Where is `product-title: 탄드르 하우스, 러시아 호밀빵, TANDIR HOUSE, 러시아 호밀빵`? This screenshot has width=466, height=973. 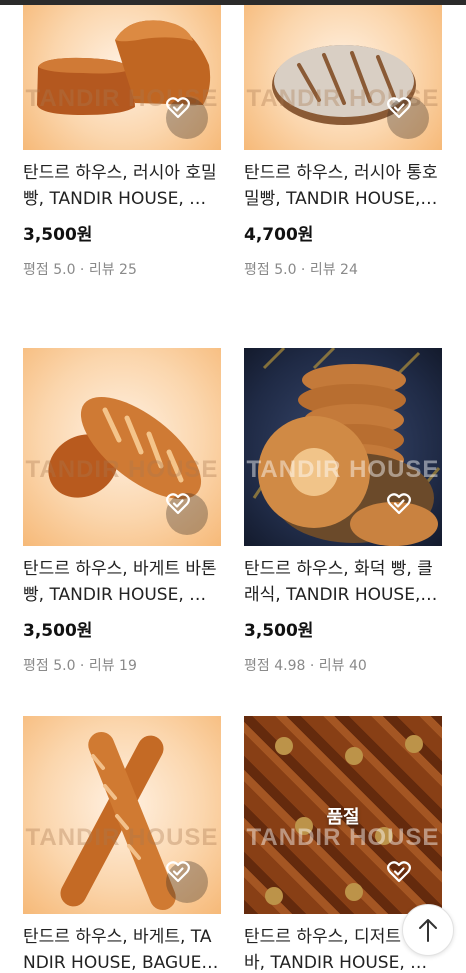 product-title: 탄드르 하우스, 러시아 호밀빵, TANDIR HOUSE, 러시아 호밀빵 is located at coordinates (122, 186).